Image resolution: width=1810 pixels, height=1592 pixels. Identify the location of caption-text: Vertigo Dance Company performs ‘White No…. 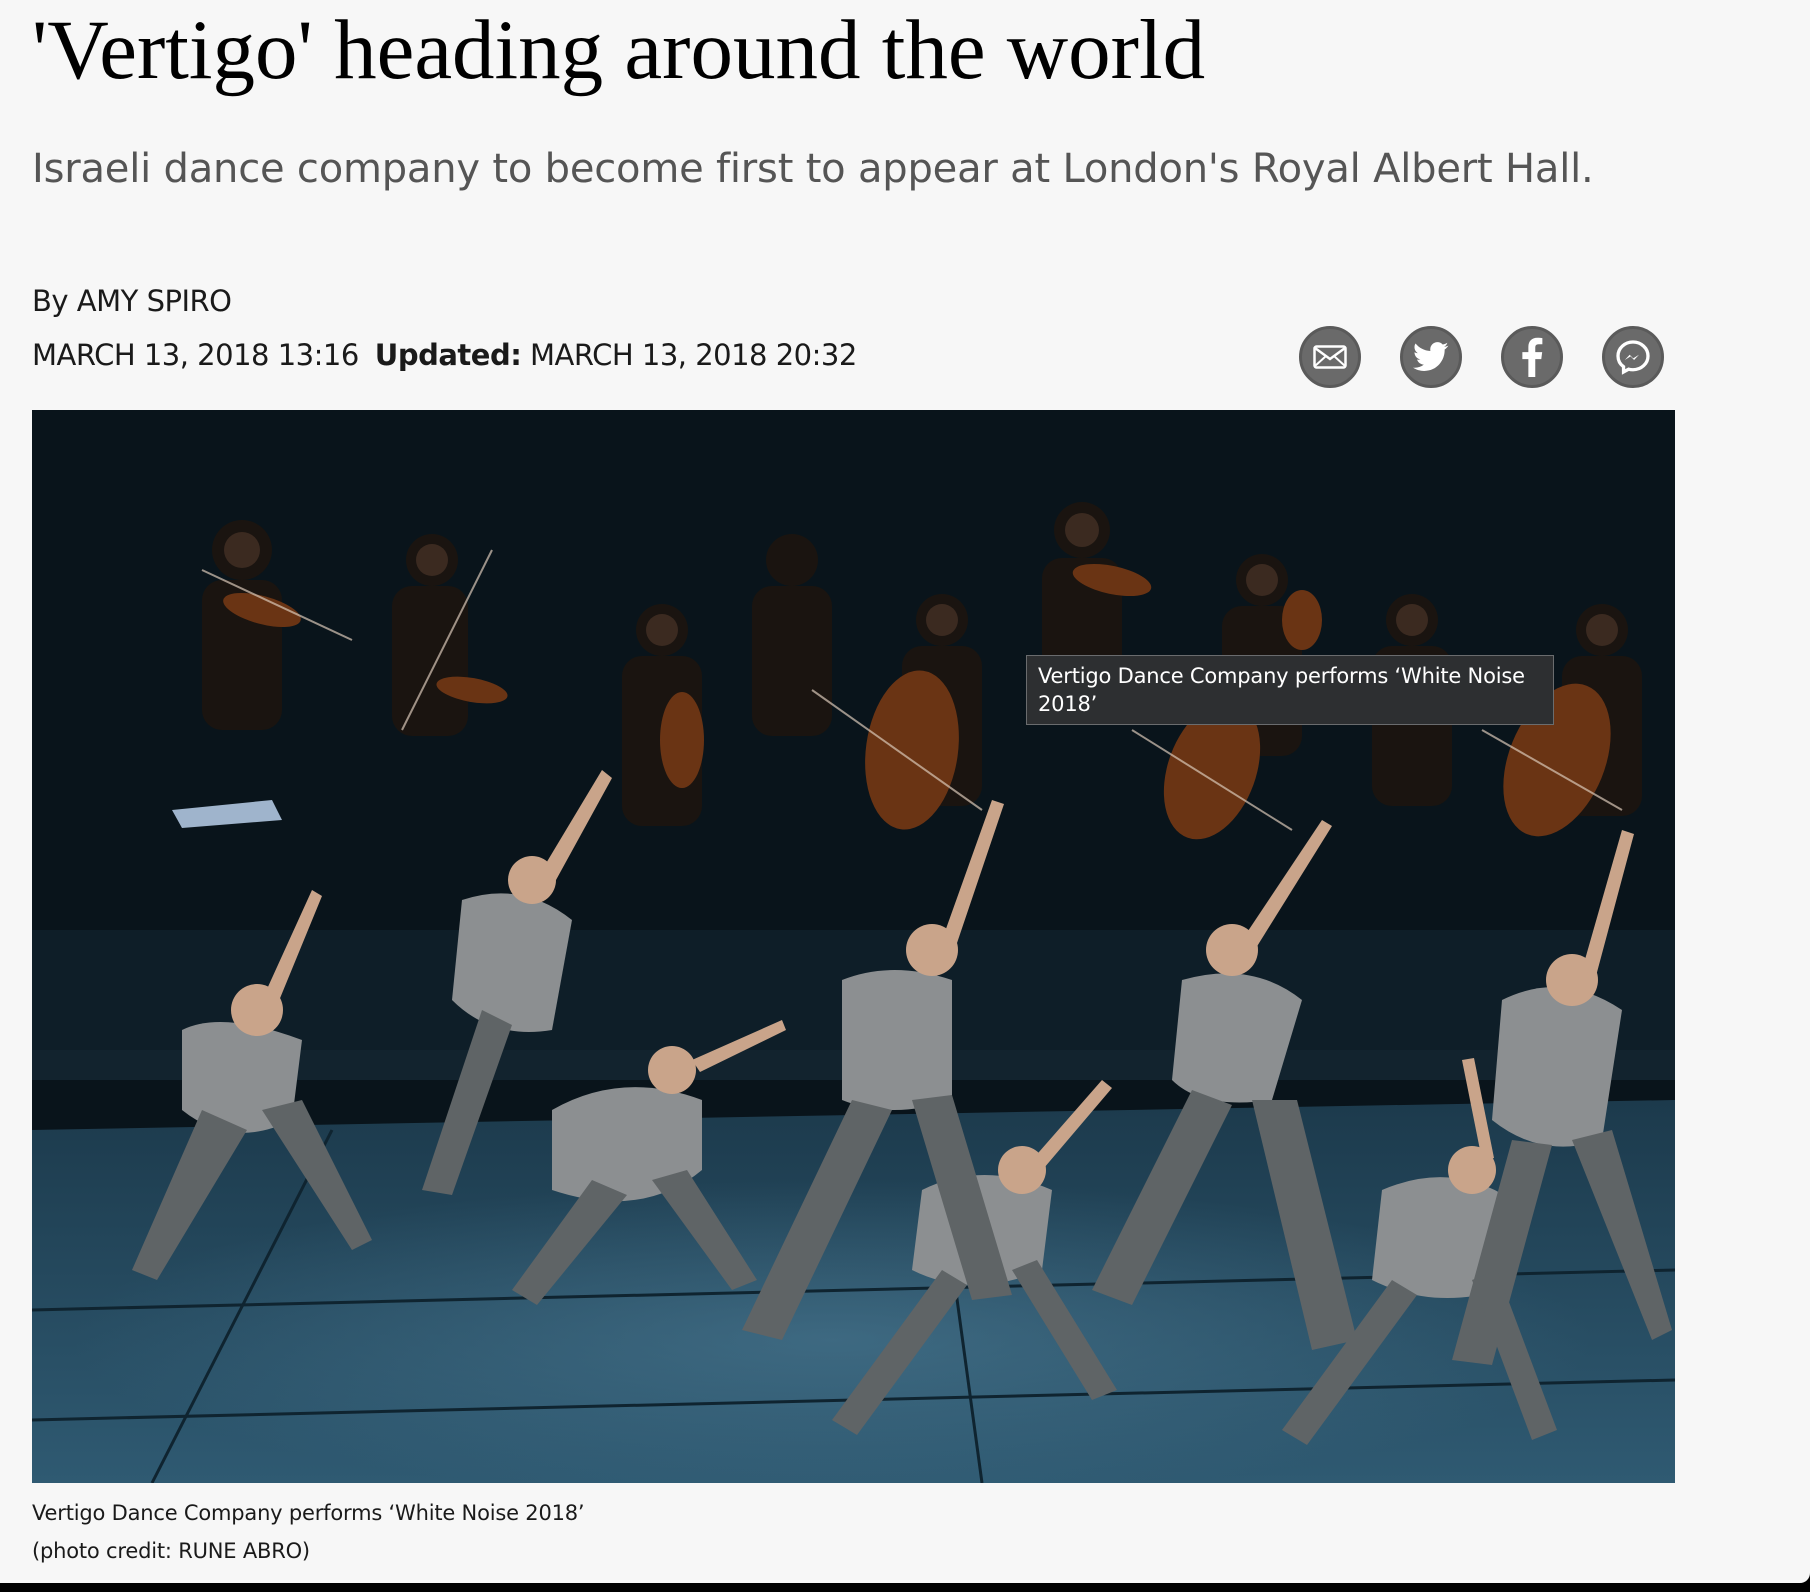
(308, 1513).